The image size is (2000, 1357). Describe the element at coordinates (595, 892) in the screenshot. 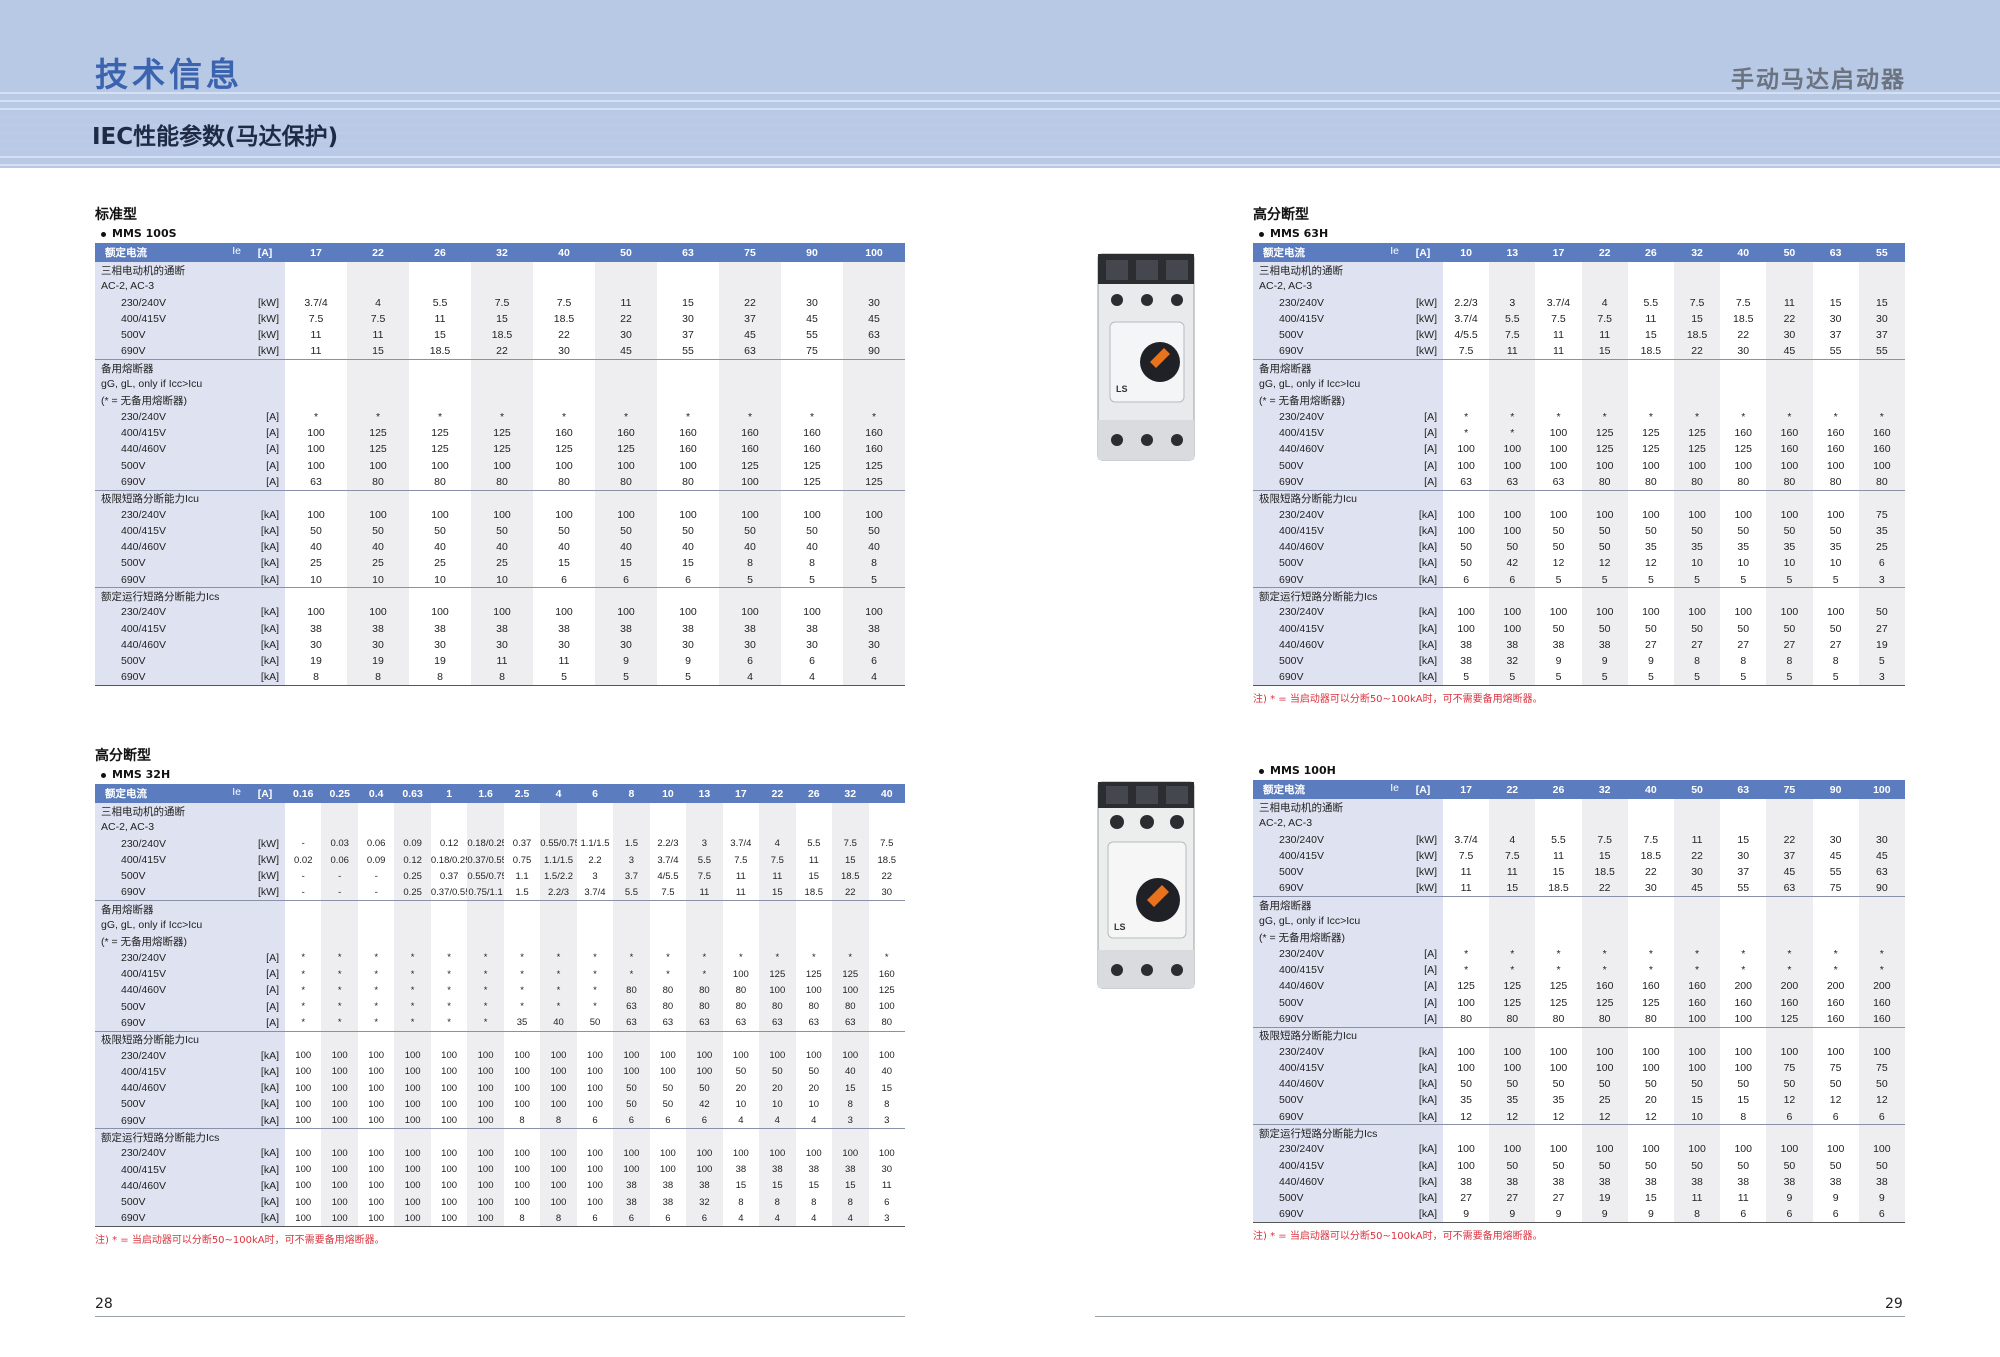

I see `table-cell: 3.7/4` at that location.